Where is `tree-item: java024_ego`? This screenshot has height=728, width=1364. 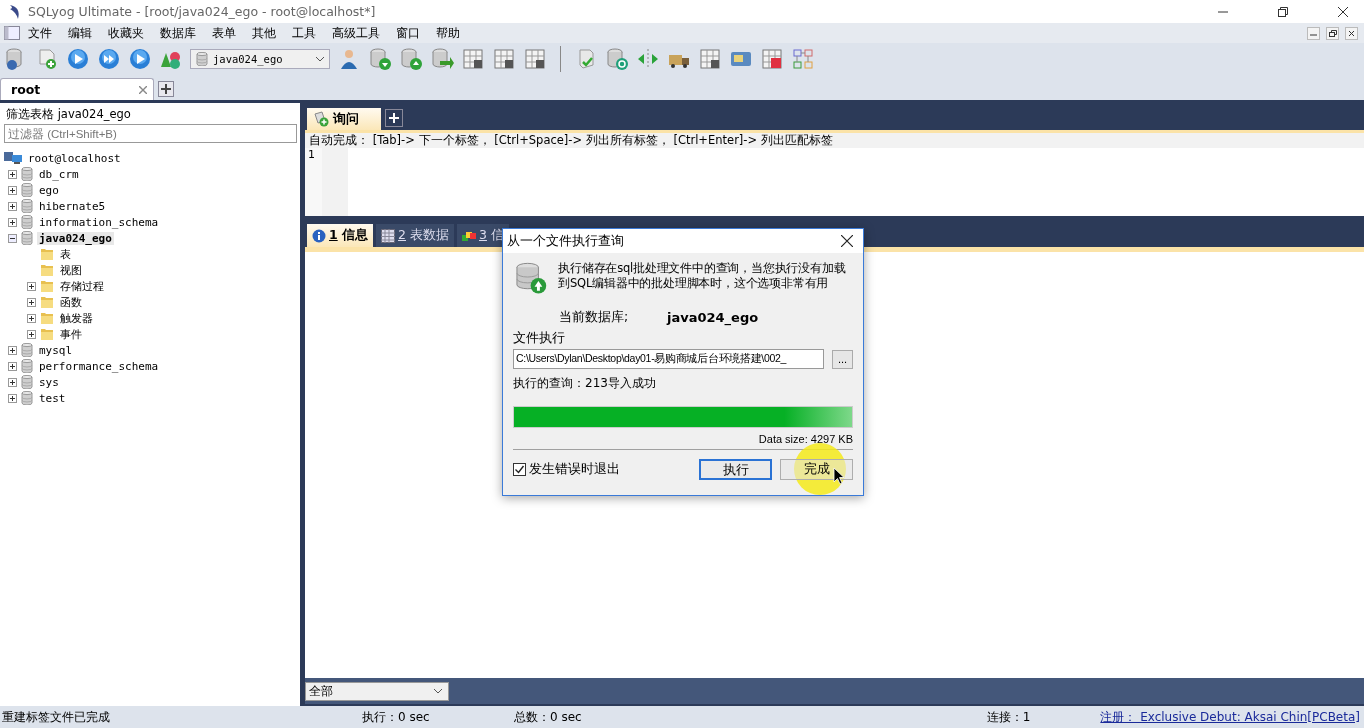 tree-item: java024_ego is located at coordinates (75, 238).